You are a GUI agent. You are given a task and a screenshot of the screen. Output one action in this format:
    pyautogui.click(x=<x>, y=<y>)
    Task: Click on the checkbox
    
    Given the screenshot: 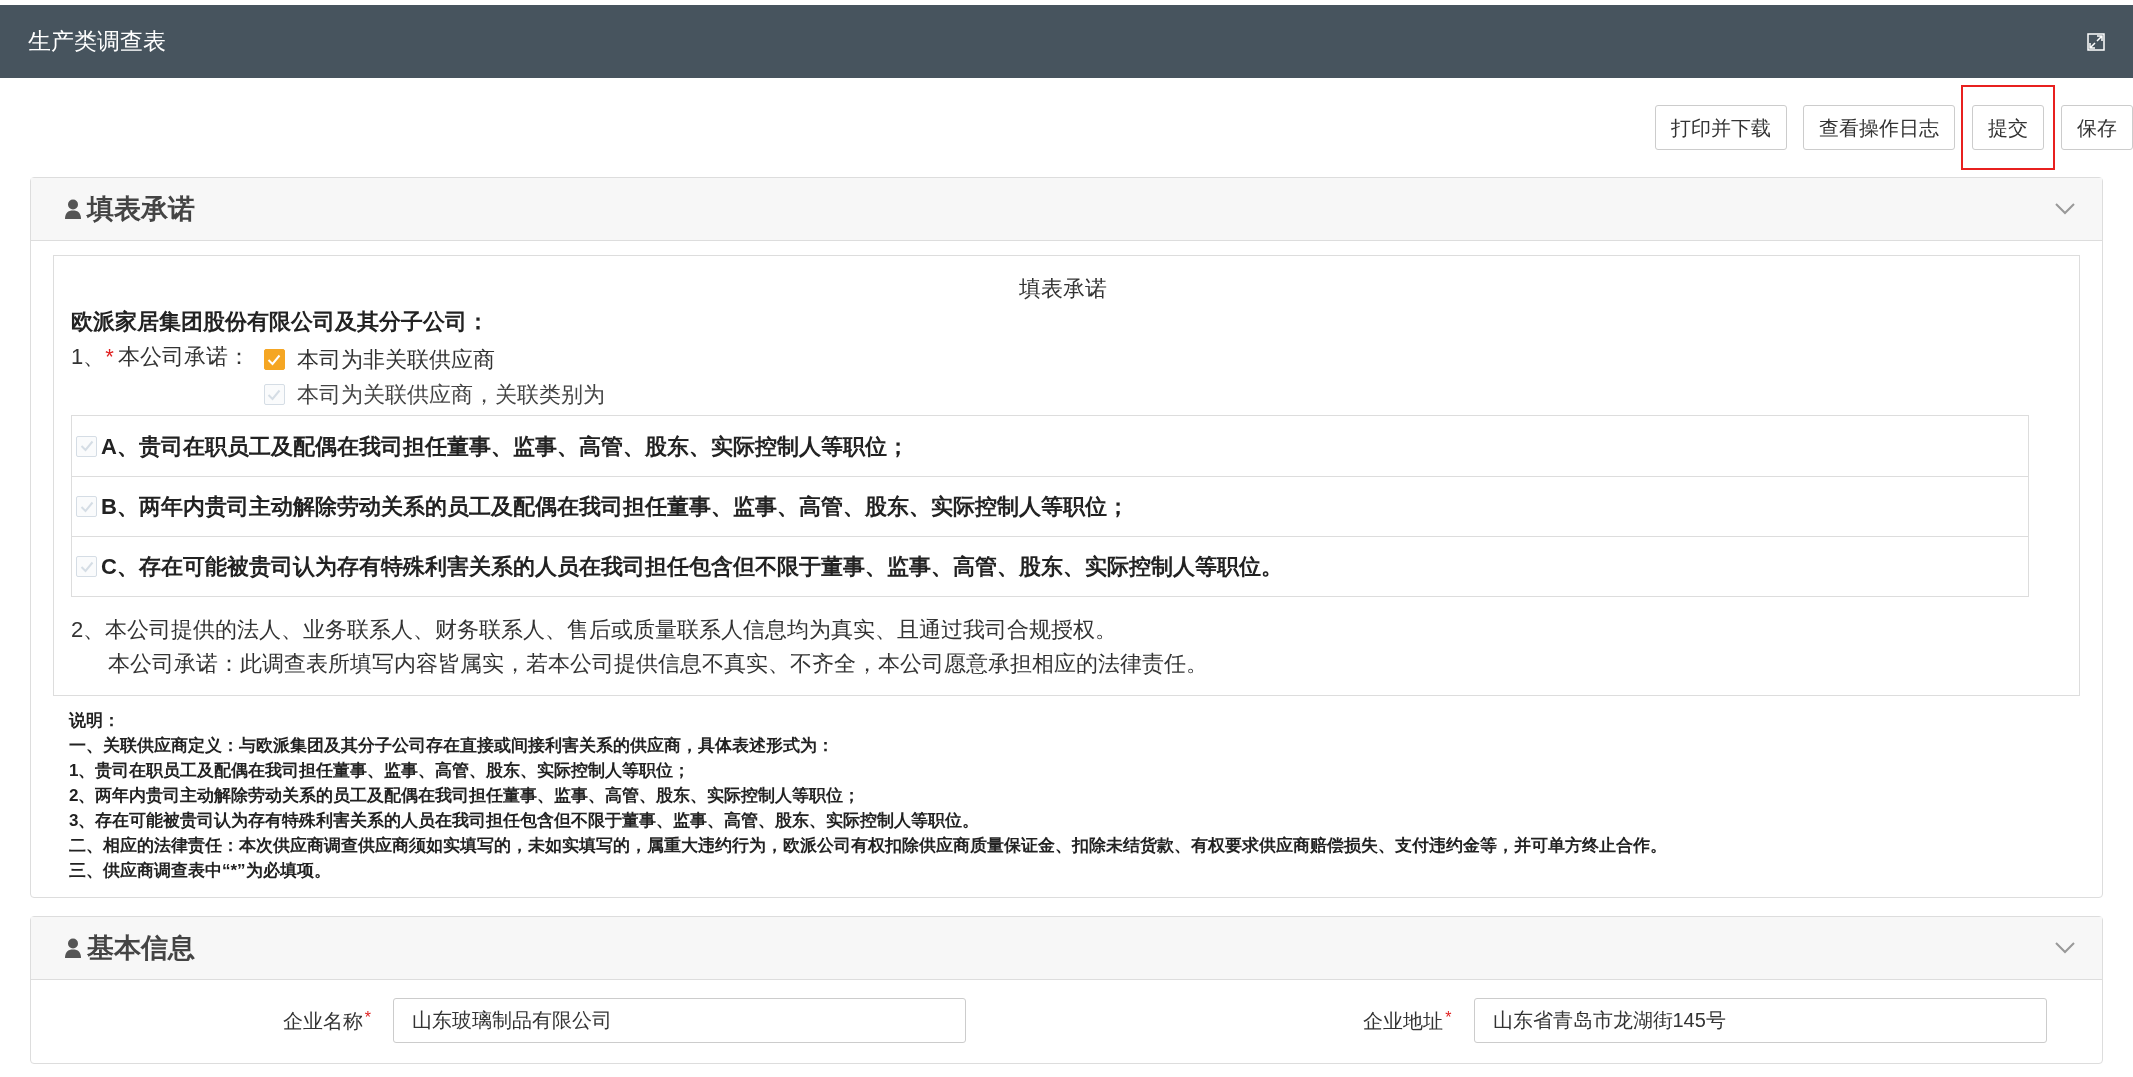 What is the action you would take?
    pyautogui.click(x=274, y=359)
    